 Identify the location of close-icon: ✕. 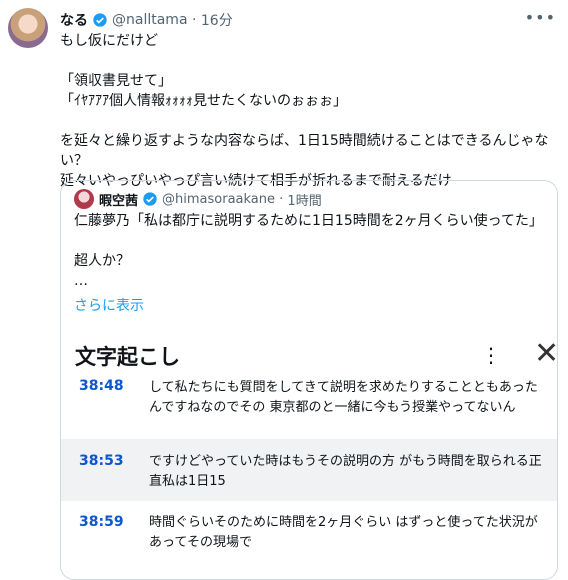
(545, 354).